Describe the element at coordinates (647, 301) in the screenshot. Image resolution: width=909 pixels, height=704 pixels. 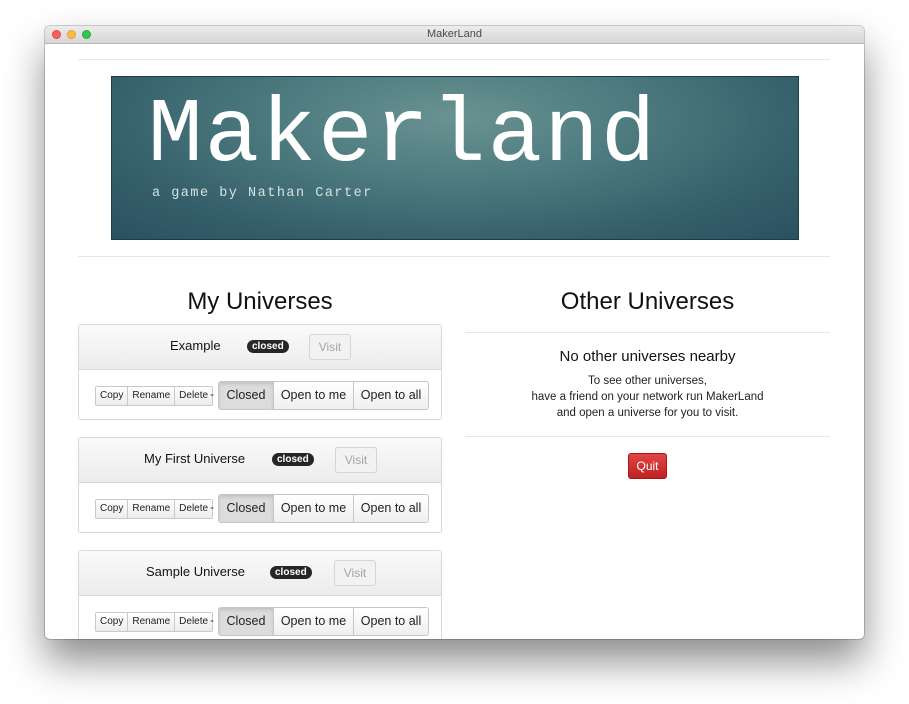
I see `other-universes-heading: Other Universes` at that location.